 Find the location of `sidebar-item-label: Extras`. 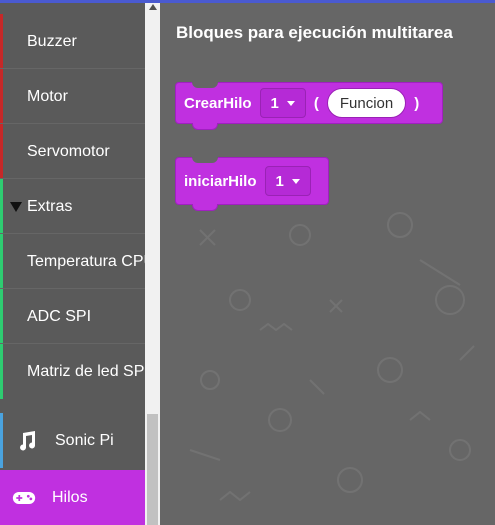

sidebar-item-label: Extras is located at coordinates (50, 206).